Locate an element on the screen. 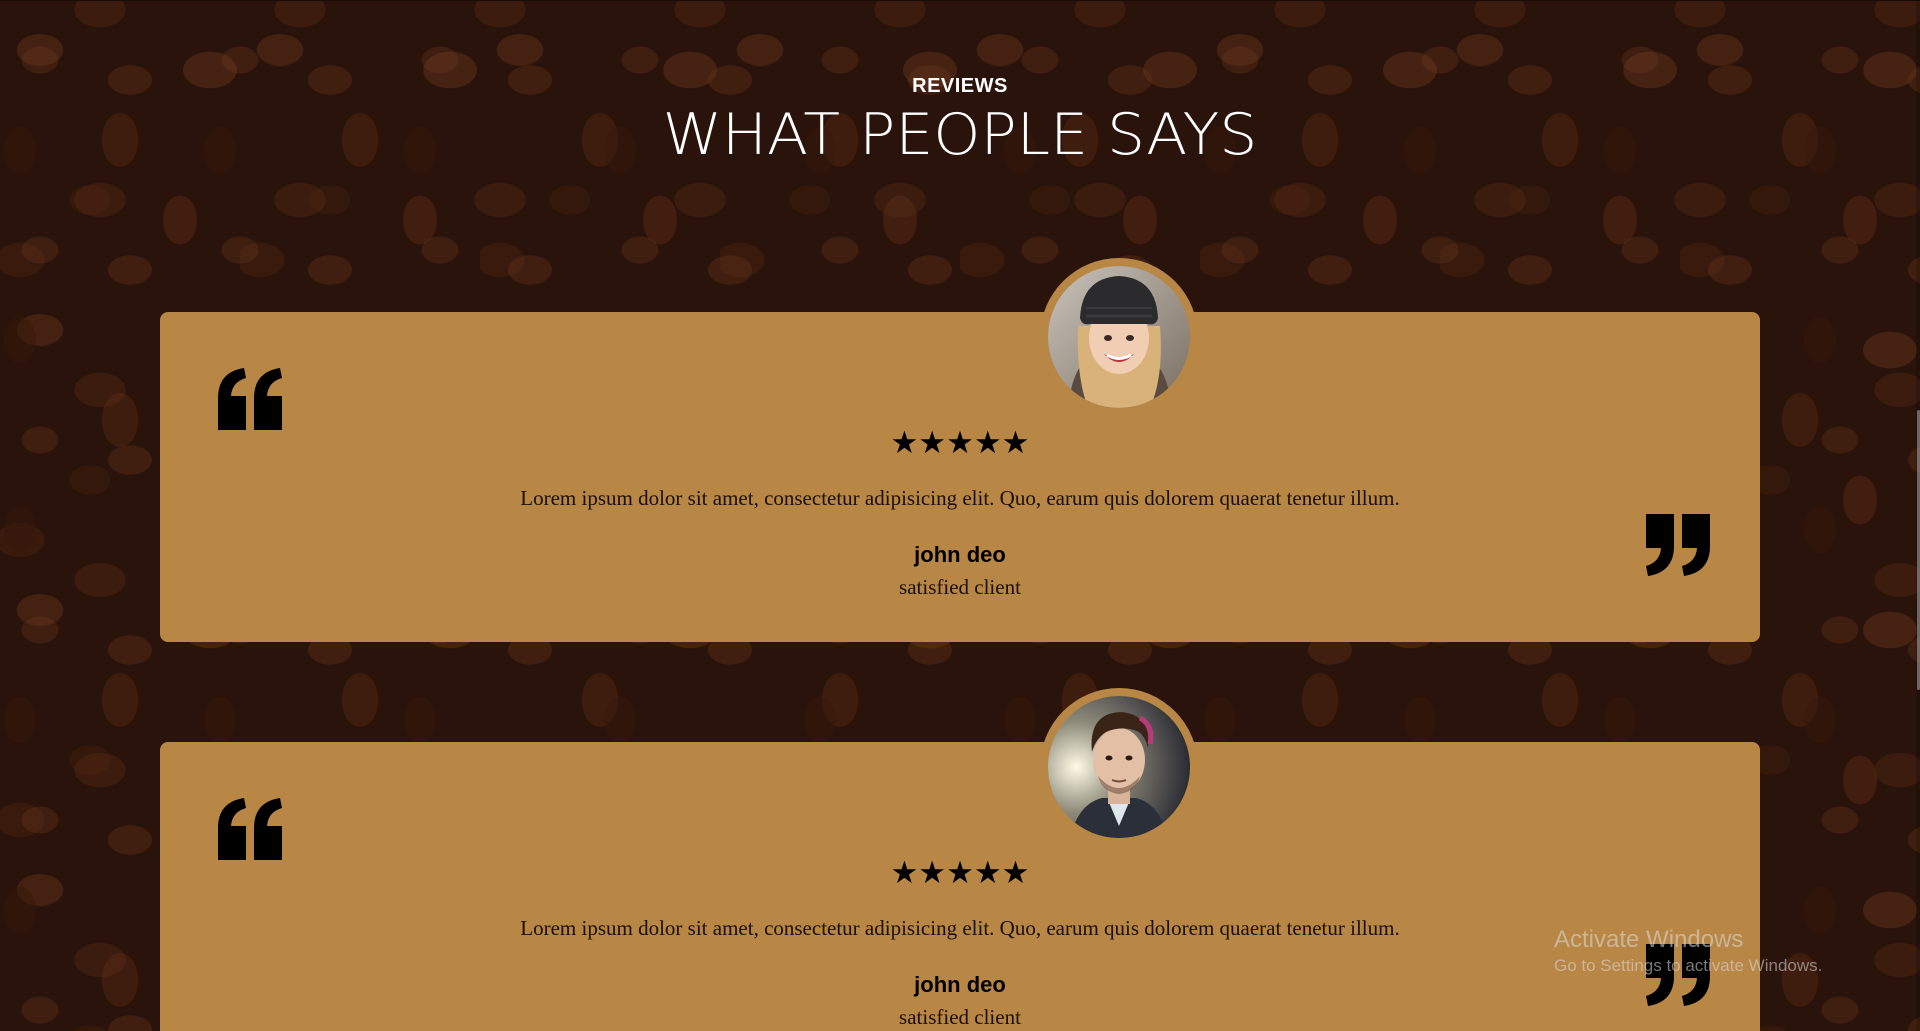  woman-in-beanie-photo is located at coordinates (1119, 337).